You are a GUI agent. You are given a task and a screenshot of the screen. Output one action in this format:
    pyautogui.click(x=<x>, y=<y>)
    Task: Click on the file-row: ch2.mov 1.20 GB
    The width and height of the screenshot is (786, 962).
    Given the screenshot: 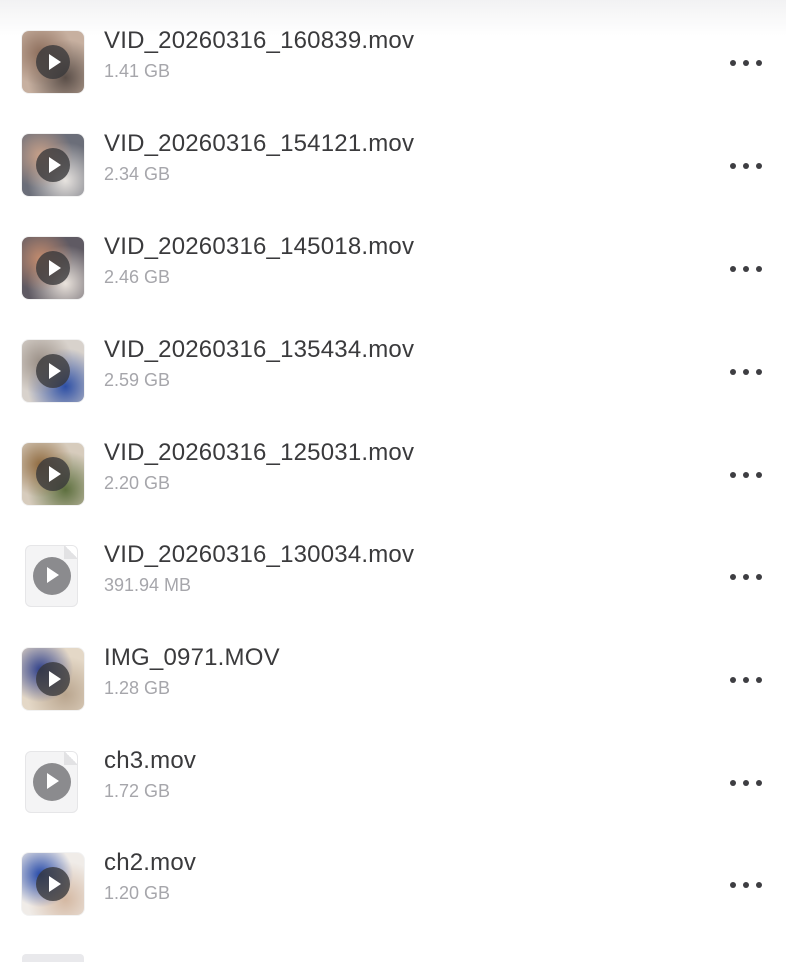 What is the action you would take?
    pyautogui.click(x=393, y=902)
    